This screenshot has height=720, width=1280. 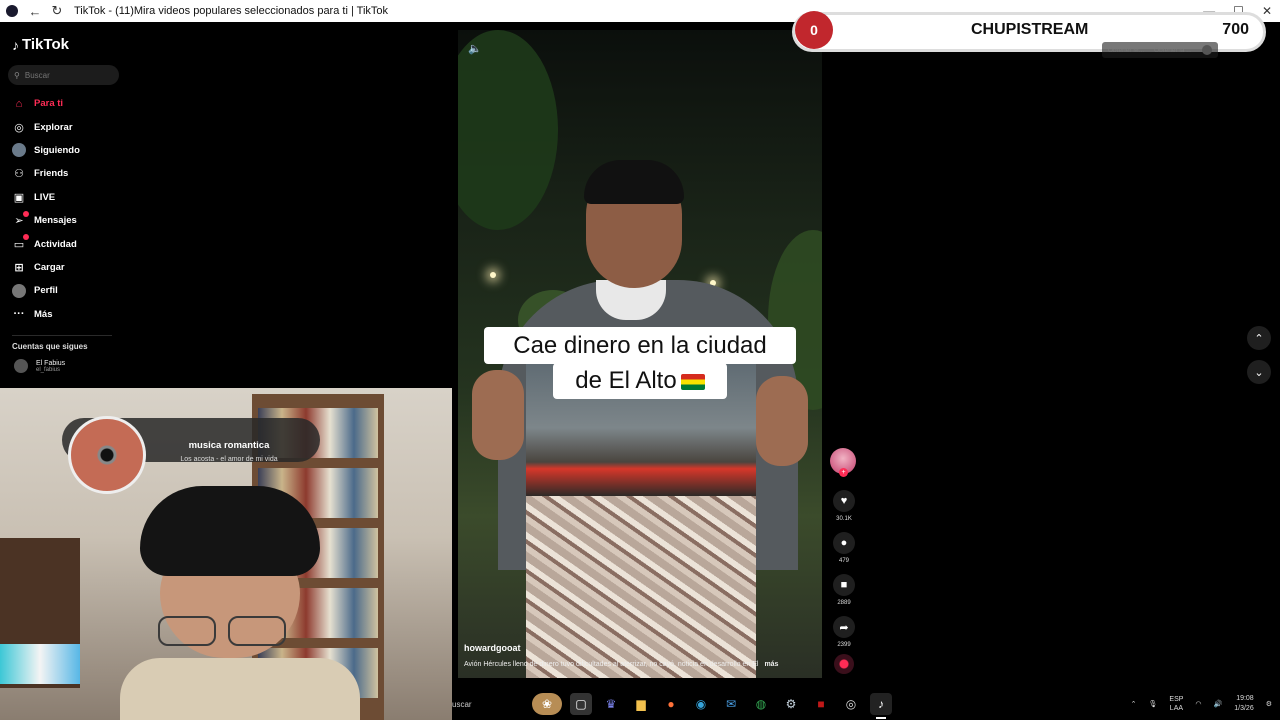 I want to click on task-view-icon: ▢, so click(x=581, y=704).